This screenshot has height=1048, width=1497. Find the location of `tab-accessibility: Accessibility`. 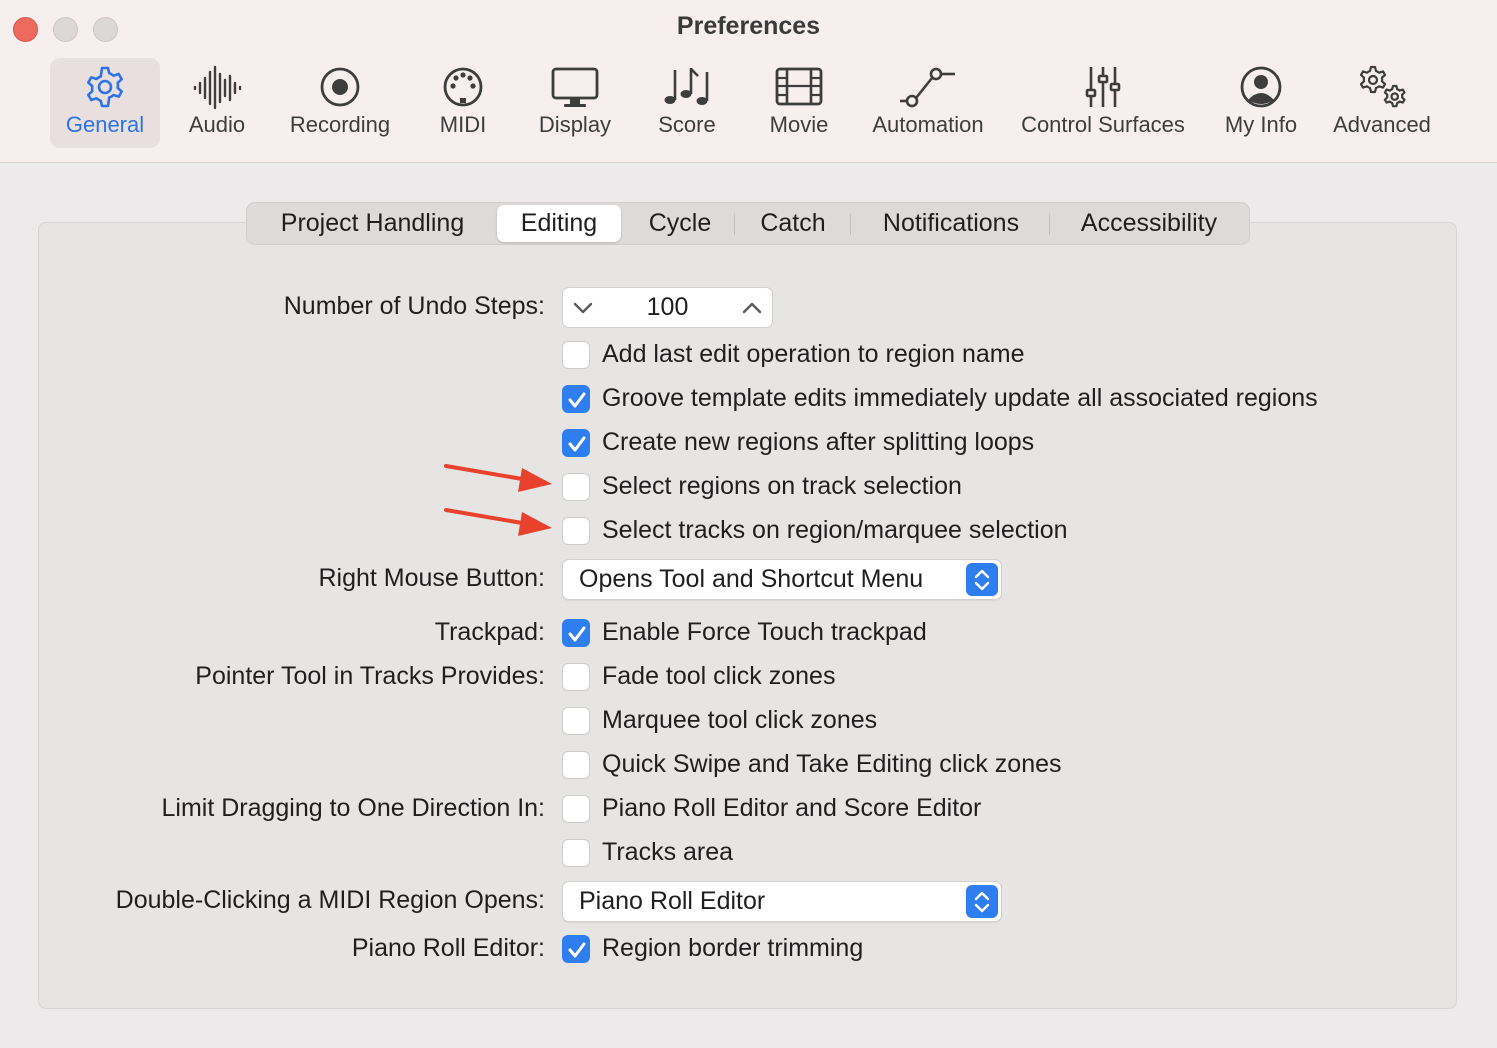

tab-accessibility: Accessibility is located at coordinates (1149, 223).